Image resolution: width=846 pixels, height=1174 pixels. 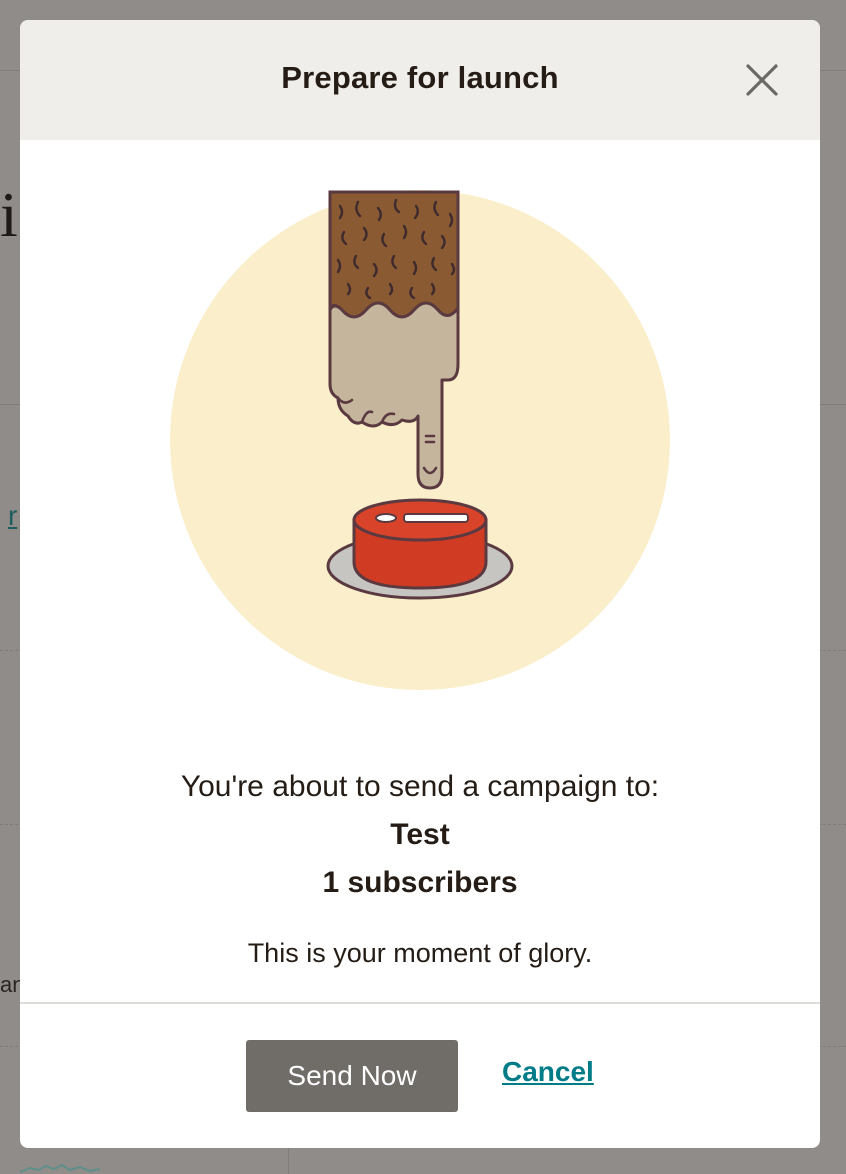 What do you see at coordinates (394, 254) in the screenshot?
I see `sleeve` at bounding box center [394, 254].